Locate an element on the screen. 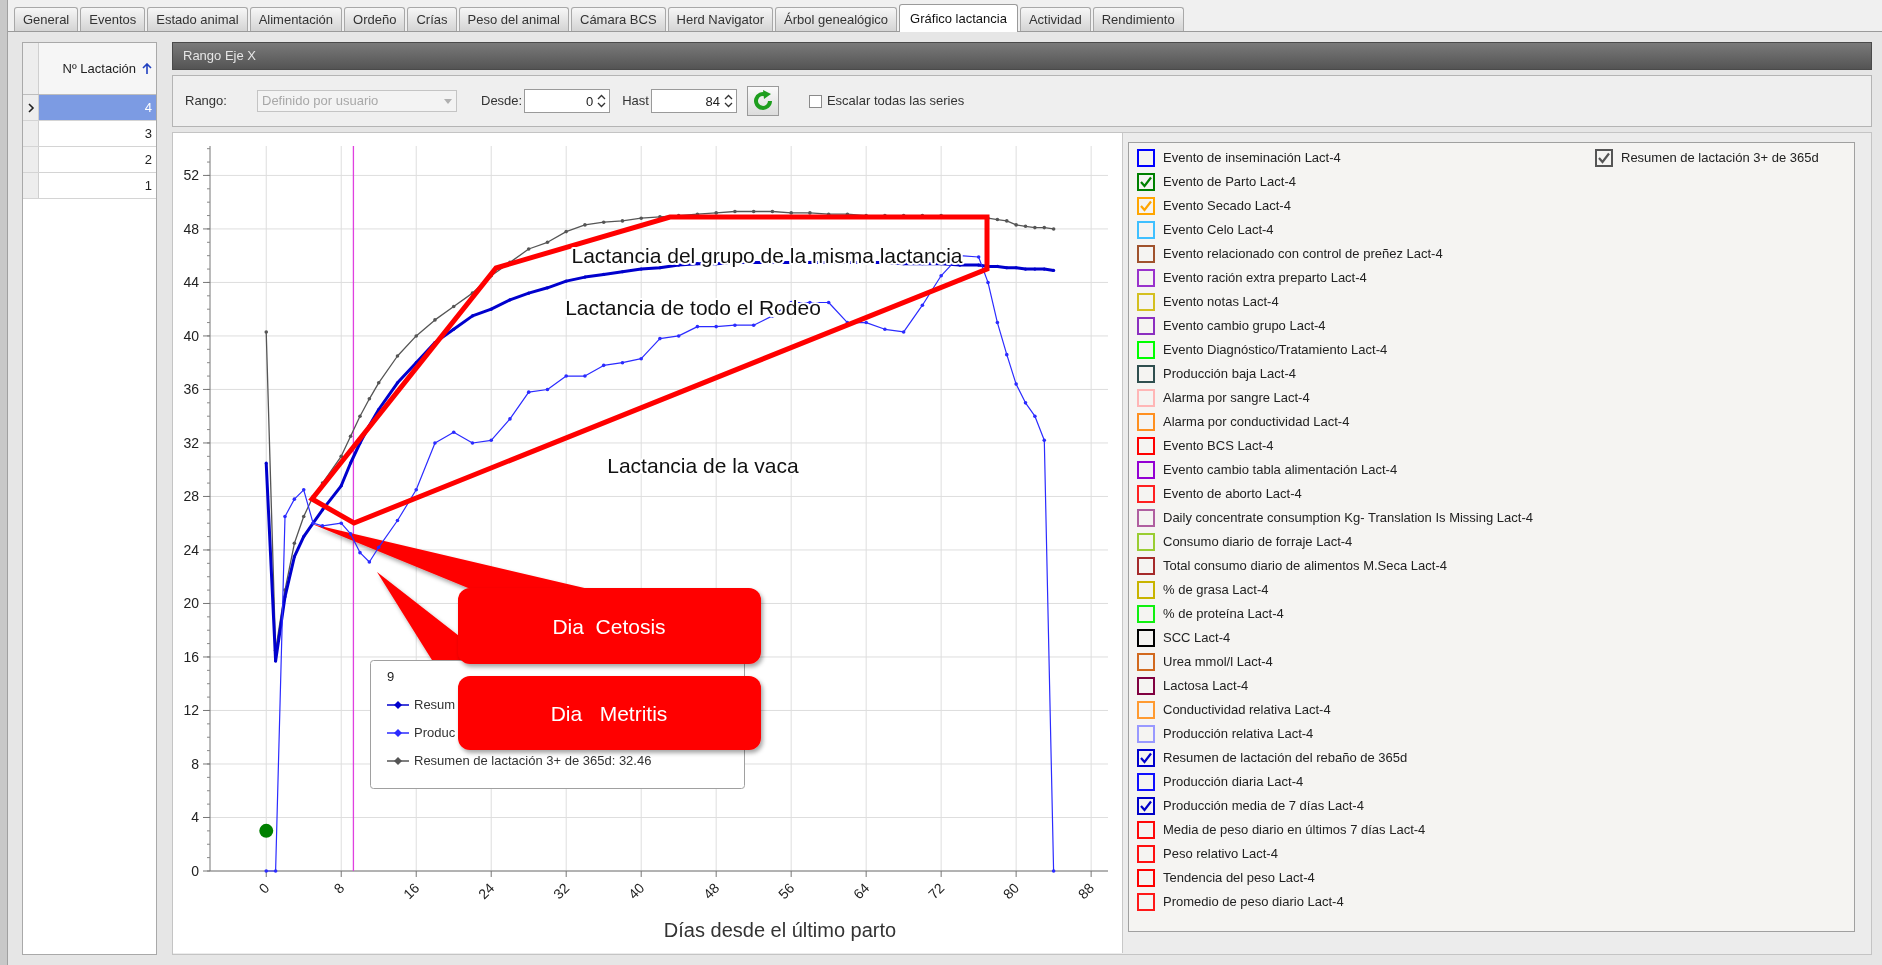 This screenshot has width=1882, height=965. legend-label: Promedio de peso diario Lact-4 is located at coordinates (1253, 902).